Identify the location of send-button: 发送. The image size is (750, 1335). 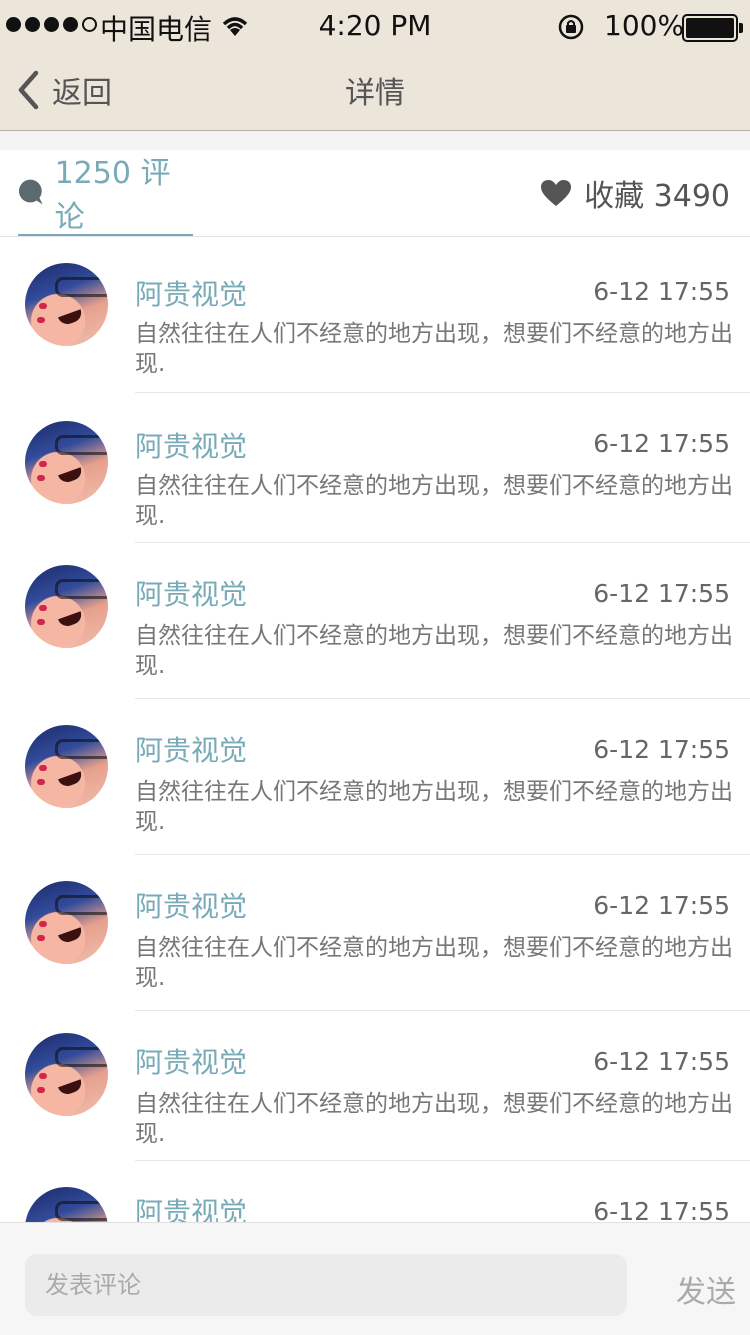
(706, 1289).